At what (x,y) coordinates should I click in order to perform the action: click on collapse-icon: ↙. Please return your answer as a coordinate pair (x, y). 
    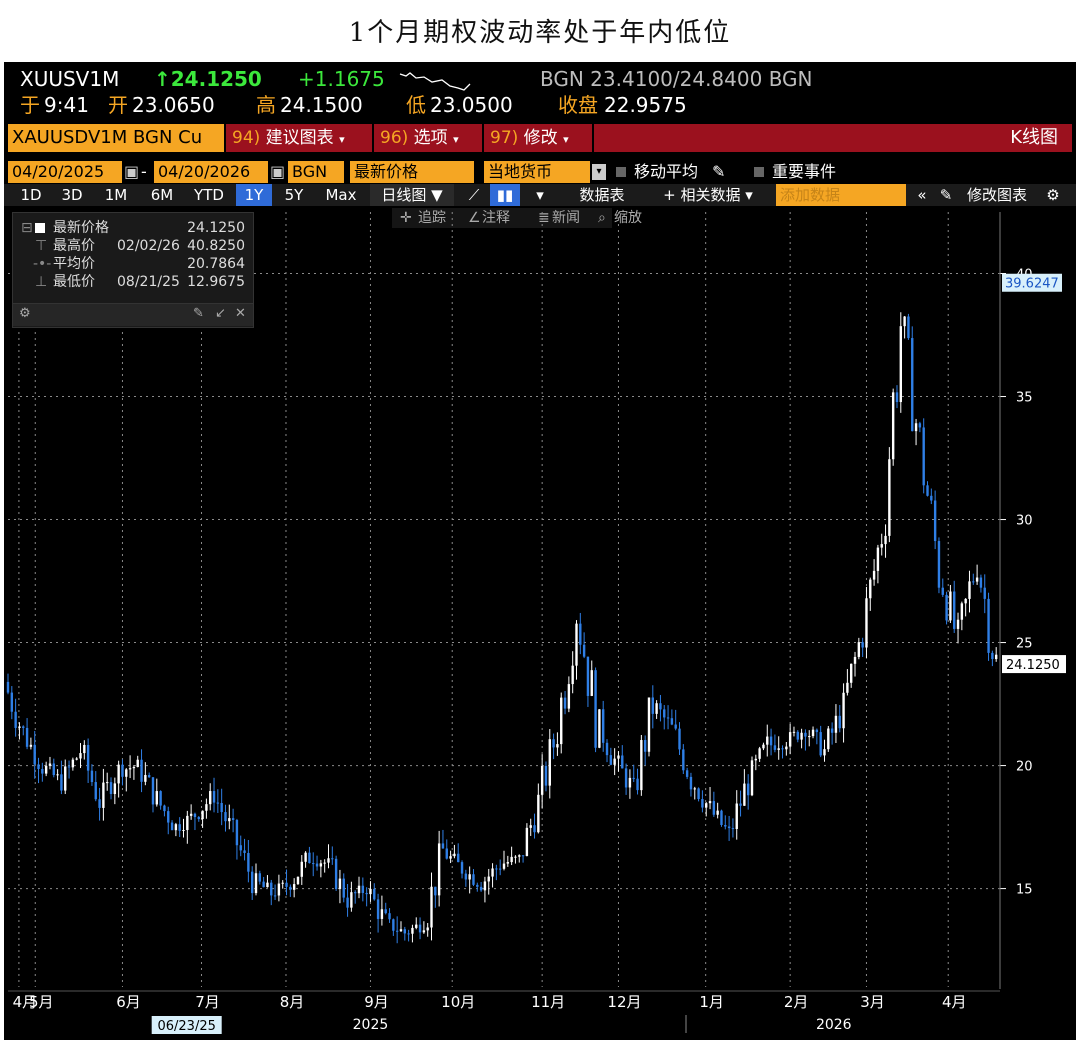
    Looking at the image, I should click on (220, 313).